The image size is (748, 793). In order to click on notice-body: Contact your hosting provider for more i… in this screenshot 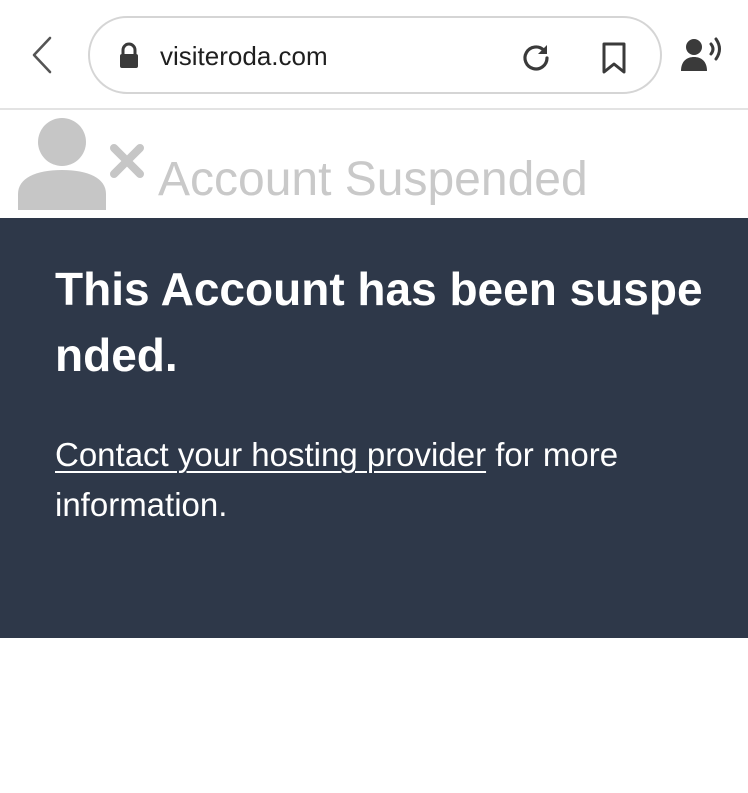, I will do `click(385, 480)`.